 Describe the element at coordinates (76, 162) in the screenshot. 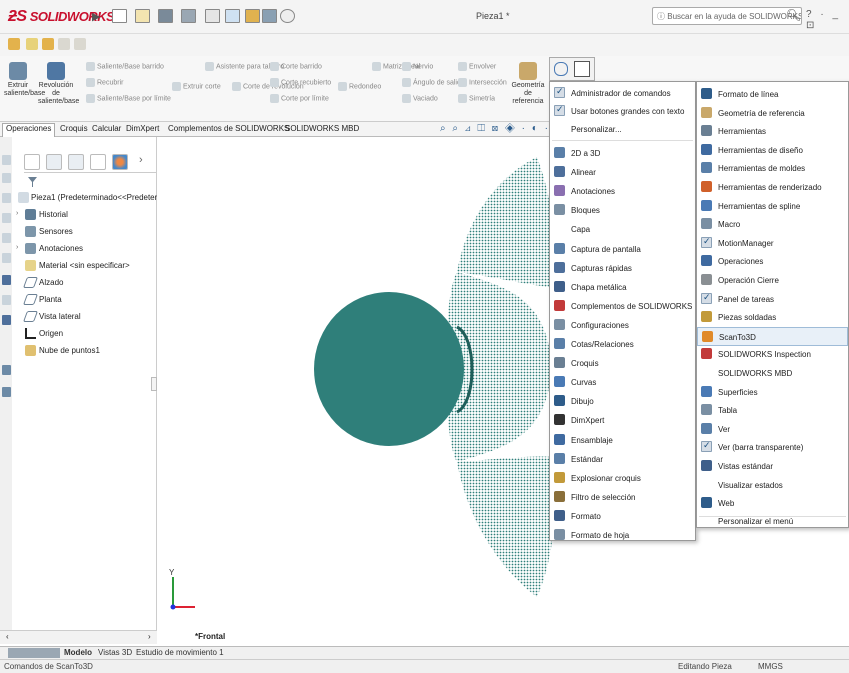

I see `configuration-manager-tab-icon` at that location.